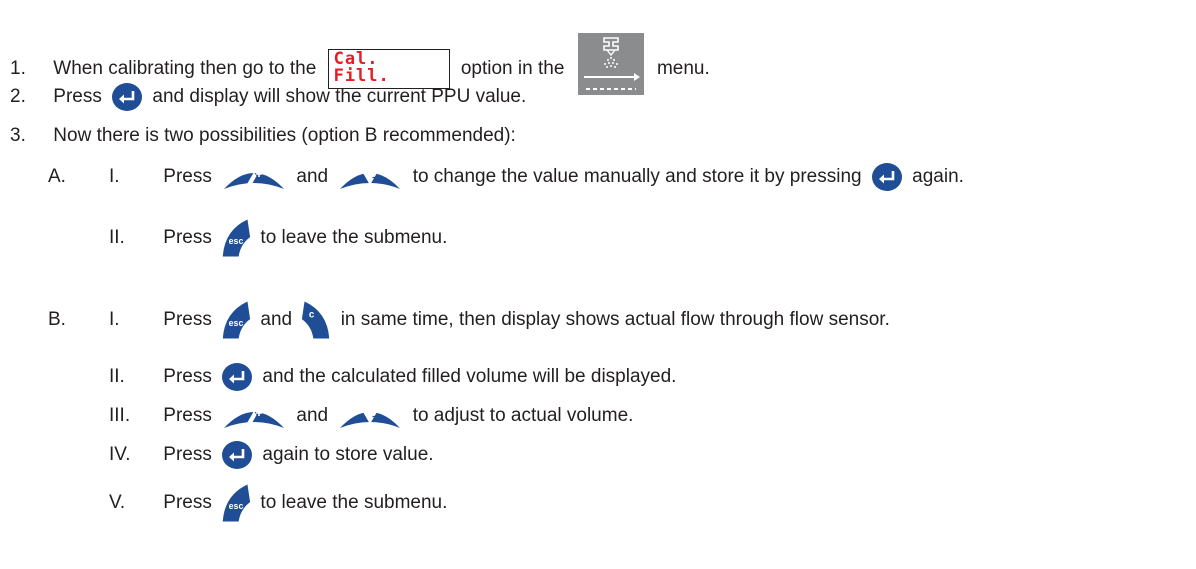 Image resolution: width=1196 pixels, height=569 pixels. What do you see at coordinates (120, 415) in the screenshot?
I see `step-number: III.` at bounding box center [120, 415].